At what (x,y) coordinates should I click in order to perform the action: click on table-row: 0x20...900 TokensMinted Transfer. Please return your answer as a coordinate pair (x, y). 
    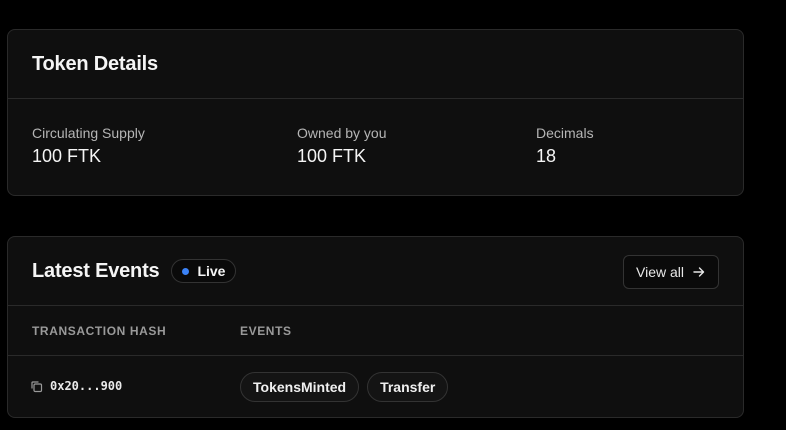
    Looking at the image, I should click on (375, 386).